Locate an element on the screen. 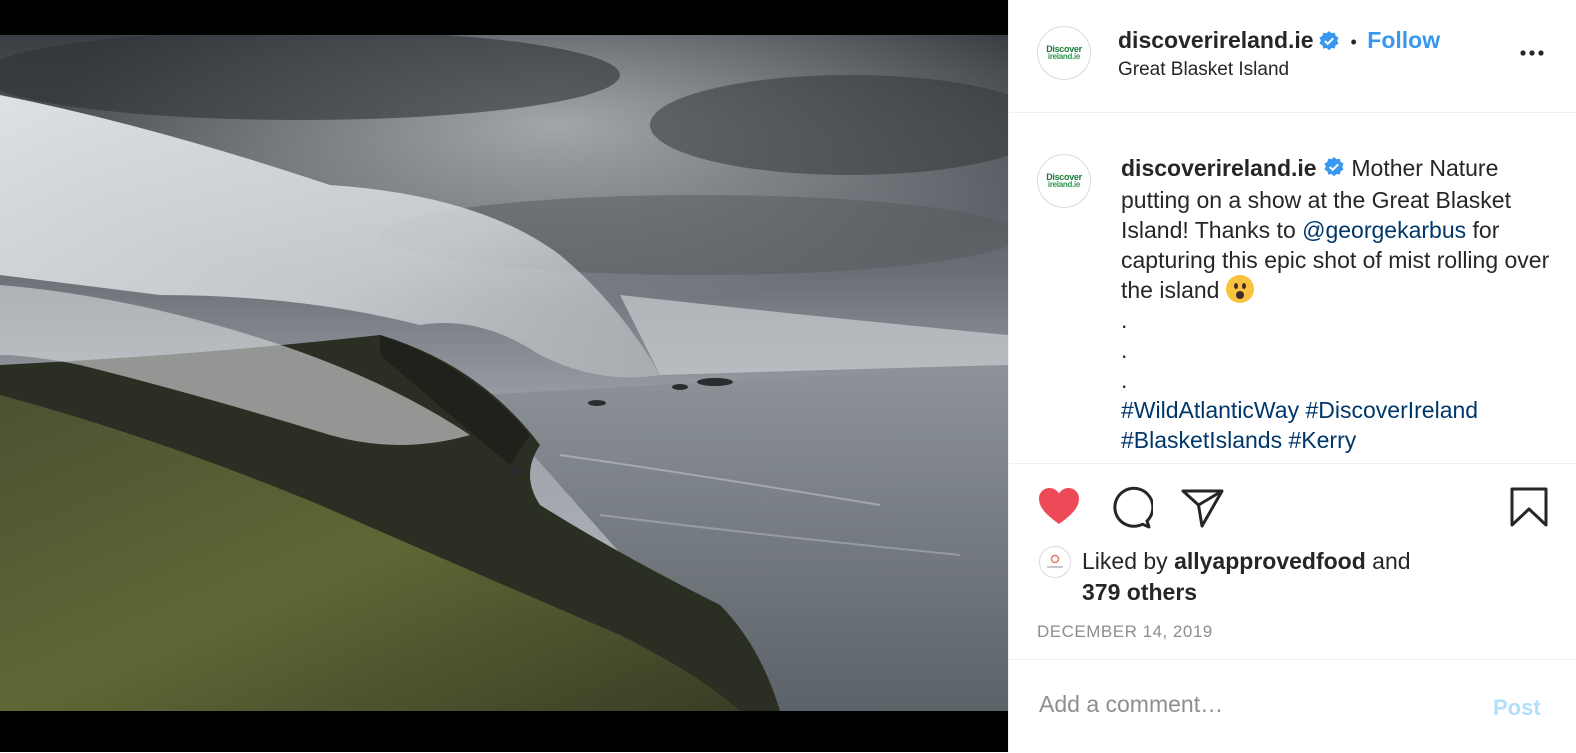 This screenshot has height=753, width=1576. liker-username: allyapprovedfood is located at coordinates (1270, 561).